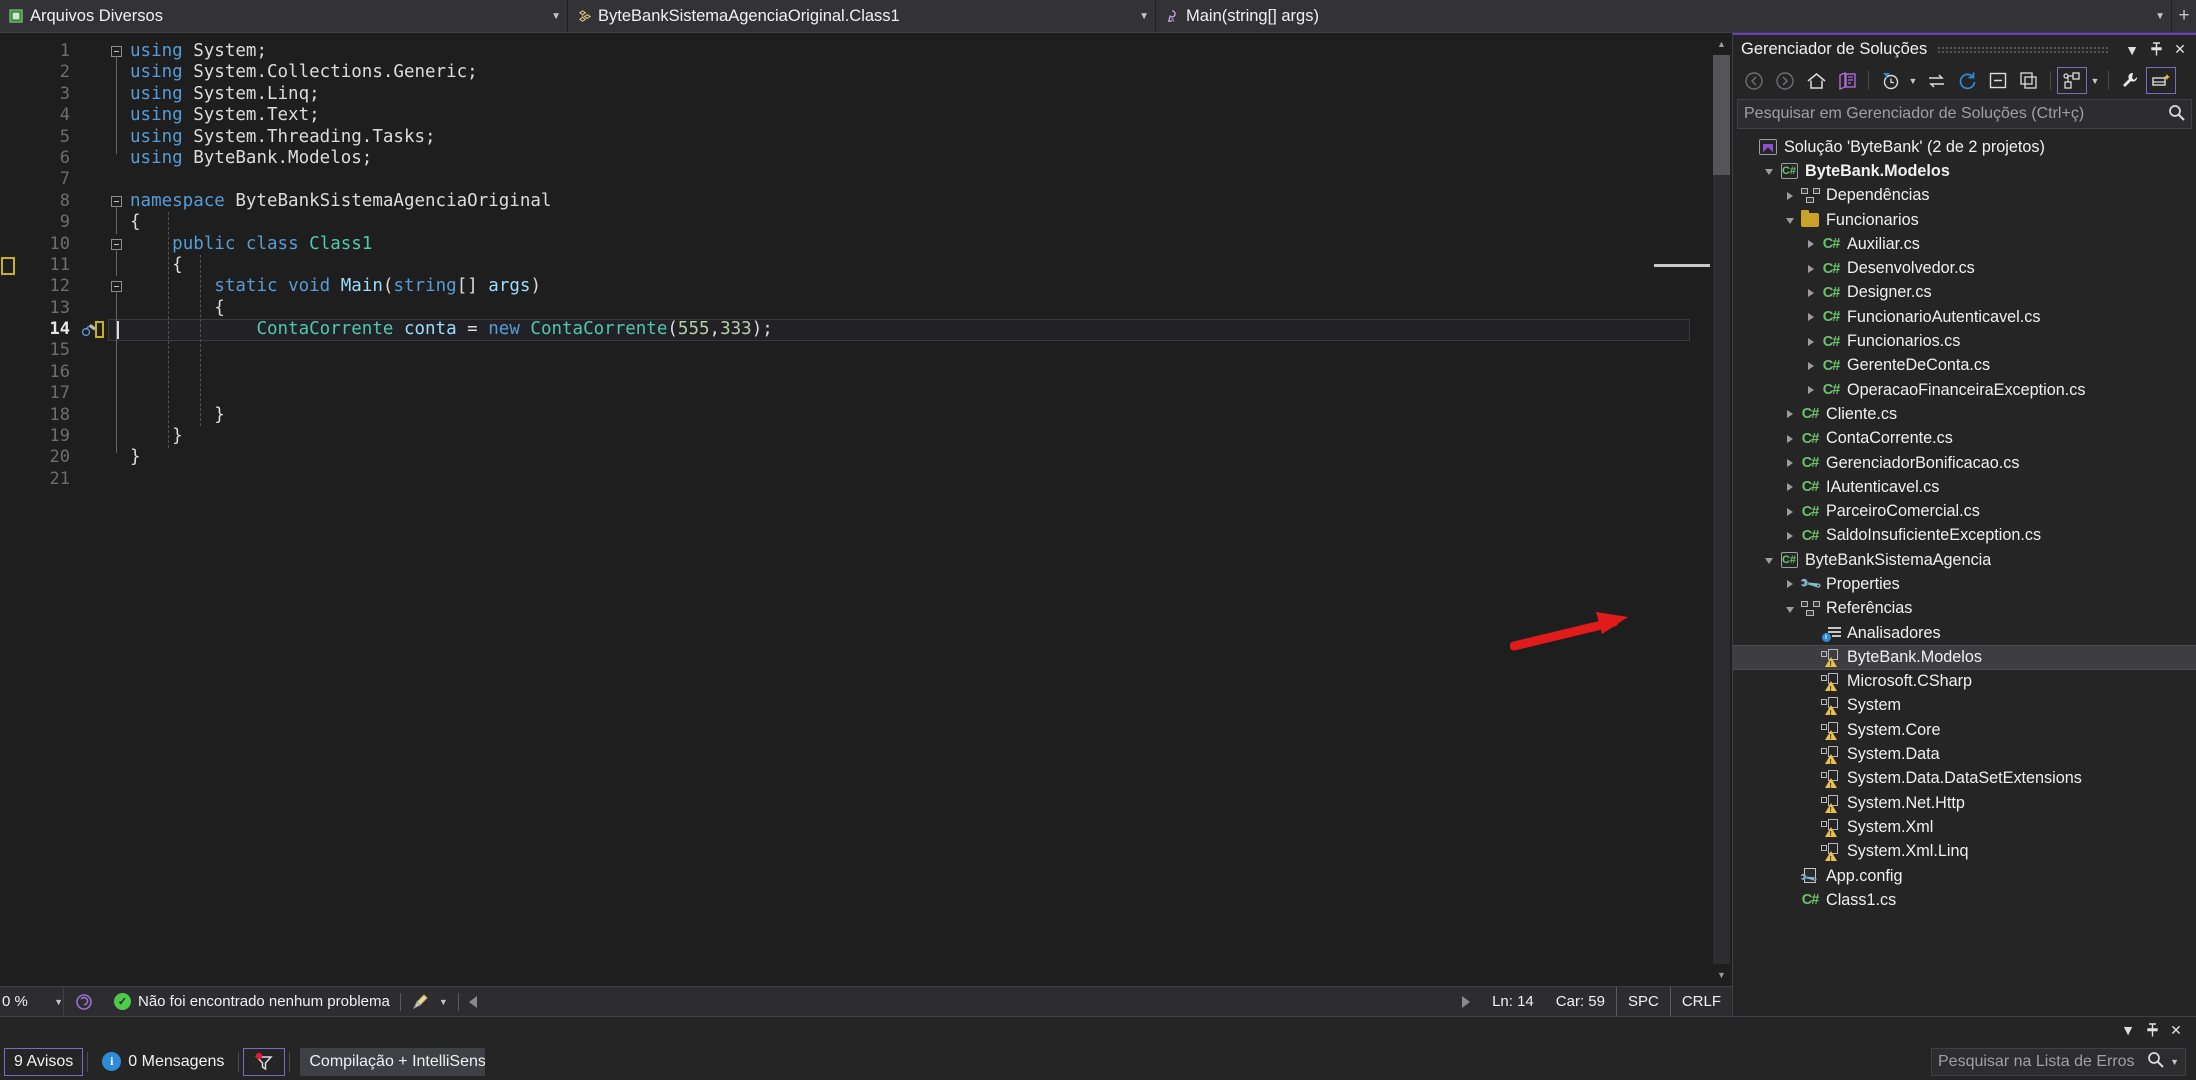 This screenshot has width=2196, height=1080. What do you see at coordinates (855, 351) in the screenshot?
I see `code-line: 15` at bounding box center [855, 351].